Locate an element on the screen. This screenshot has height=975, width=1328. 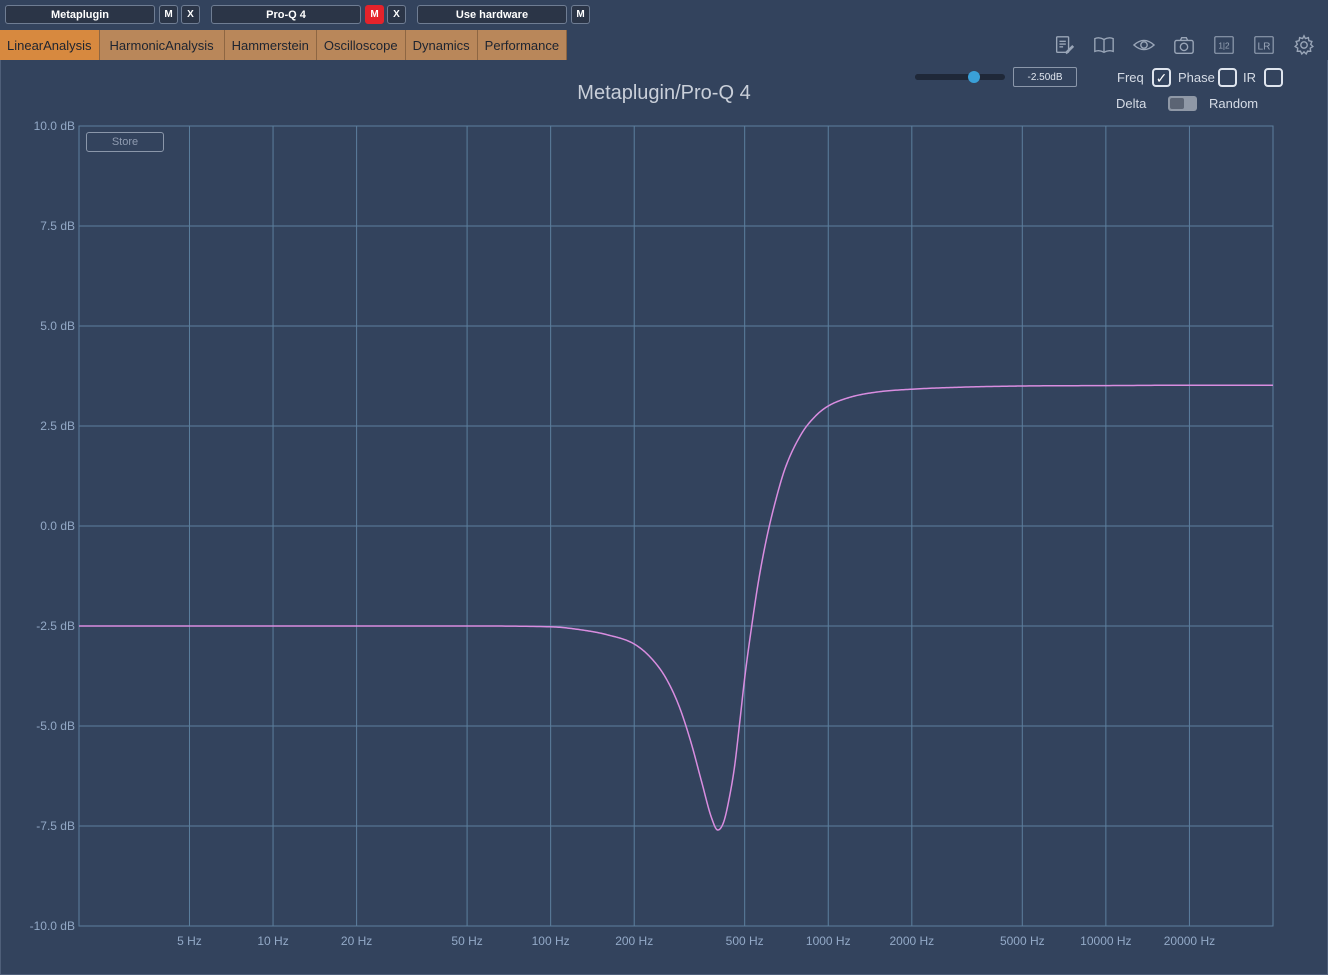
y-tick-label: 0.0 dB is located at coordinates (57, 526).